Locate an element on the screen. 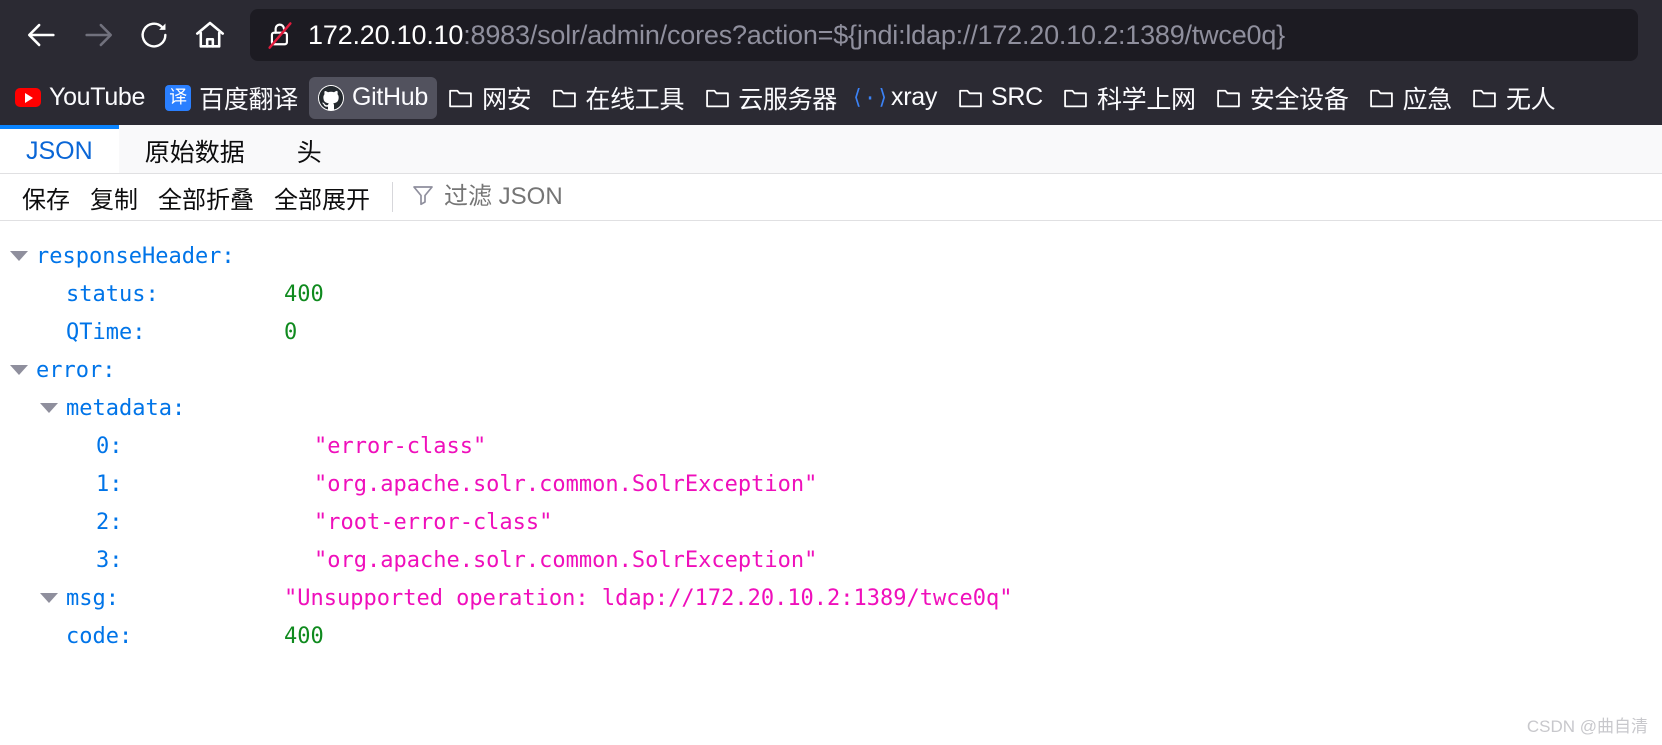 This screenshot has height=745, width=1662. bookmark-youtube: YouTube is located at coordinates (80, 98).